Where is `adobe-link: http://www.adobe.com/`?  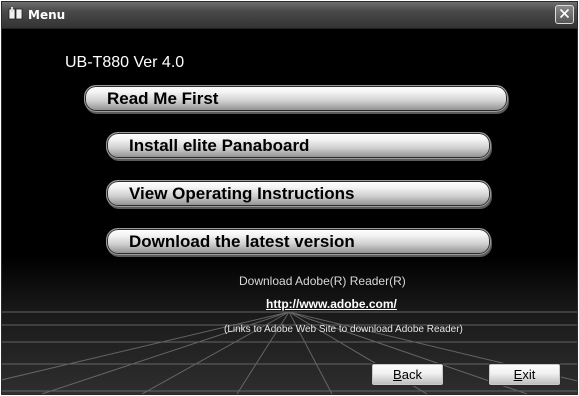
adobe-link: http://www.adobe.com/ is located at coordinates (331, 304).